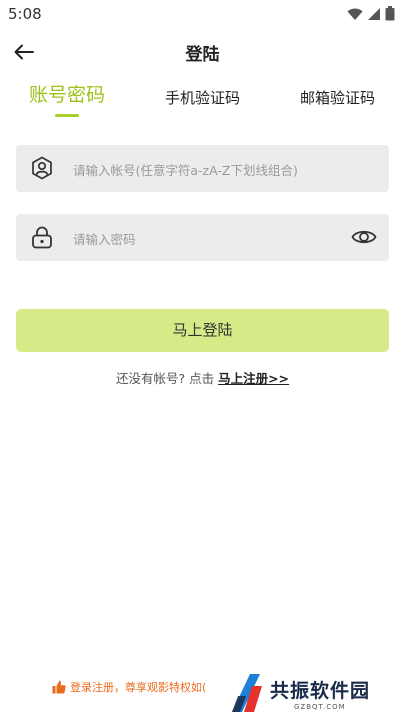 Image resolution: width=405 pixels, height=720 pixels. Describe the element at coordinates (42, 237) in the screenshot. I see `lock-icon` at that location.